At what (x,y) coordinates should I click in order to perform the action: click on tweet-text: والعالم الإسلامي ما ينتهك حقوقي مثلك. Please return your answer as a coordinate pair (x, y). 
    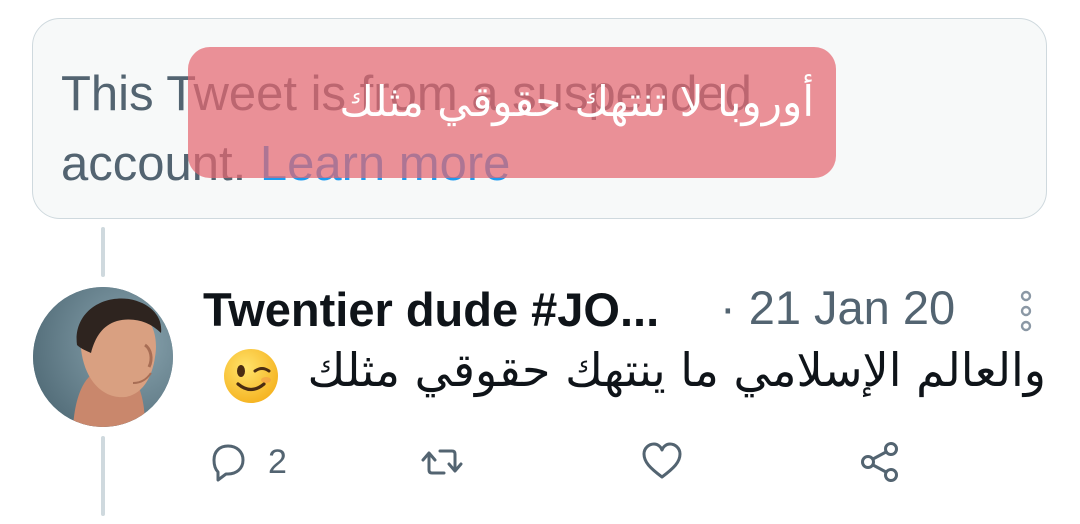
    Looking at the image, I should click on (676, 370).